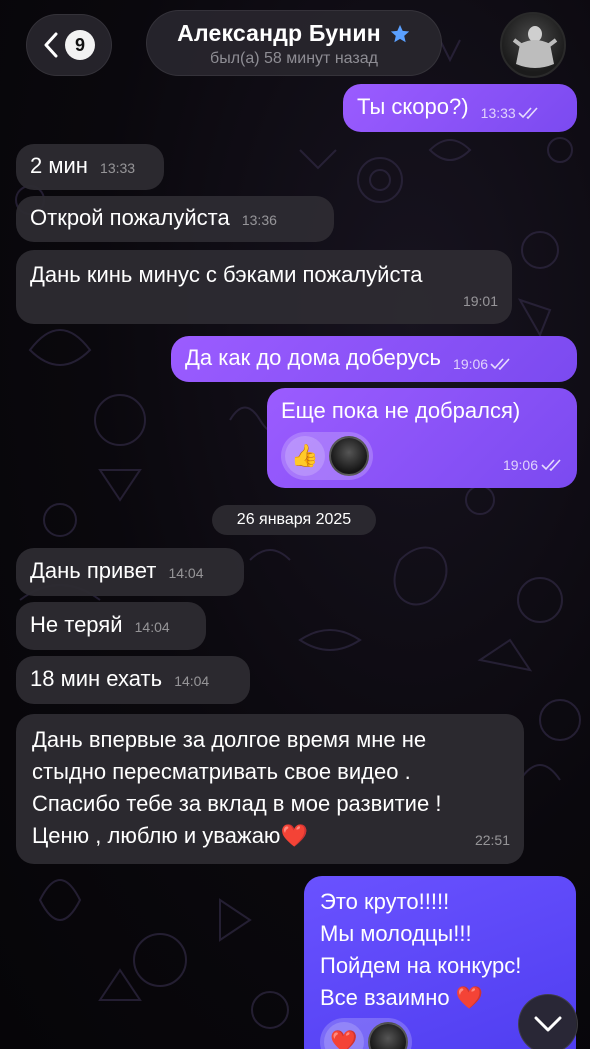 This screenshot has width=590, height=1049. Describe the element at coordinates (313, 357) in the screenshot. I see `message-text: Да как до дома доберусь` at that location.